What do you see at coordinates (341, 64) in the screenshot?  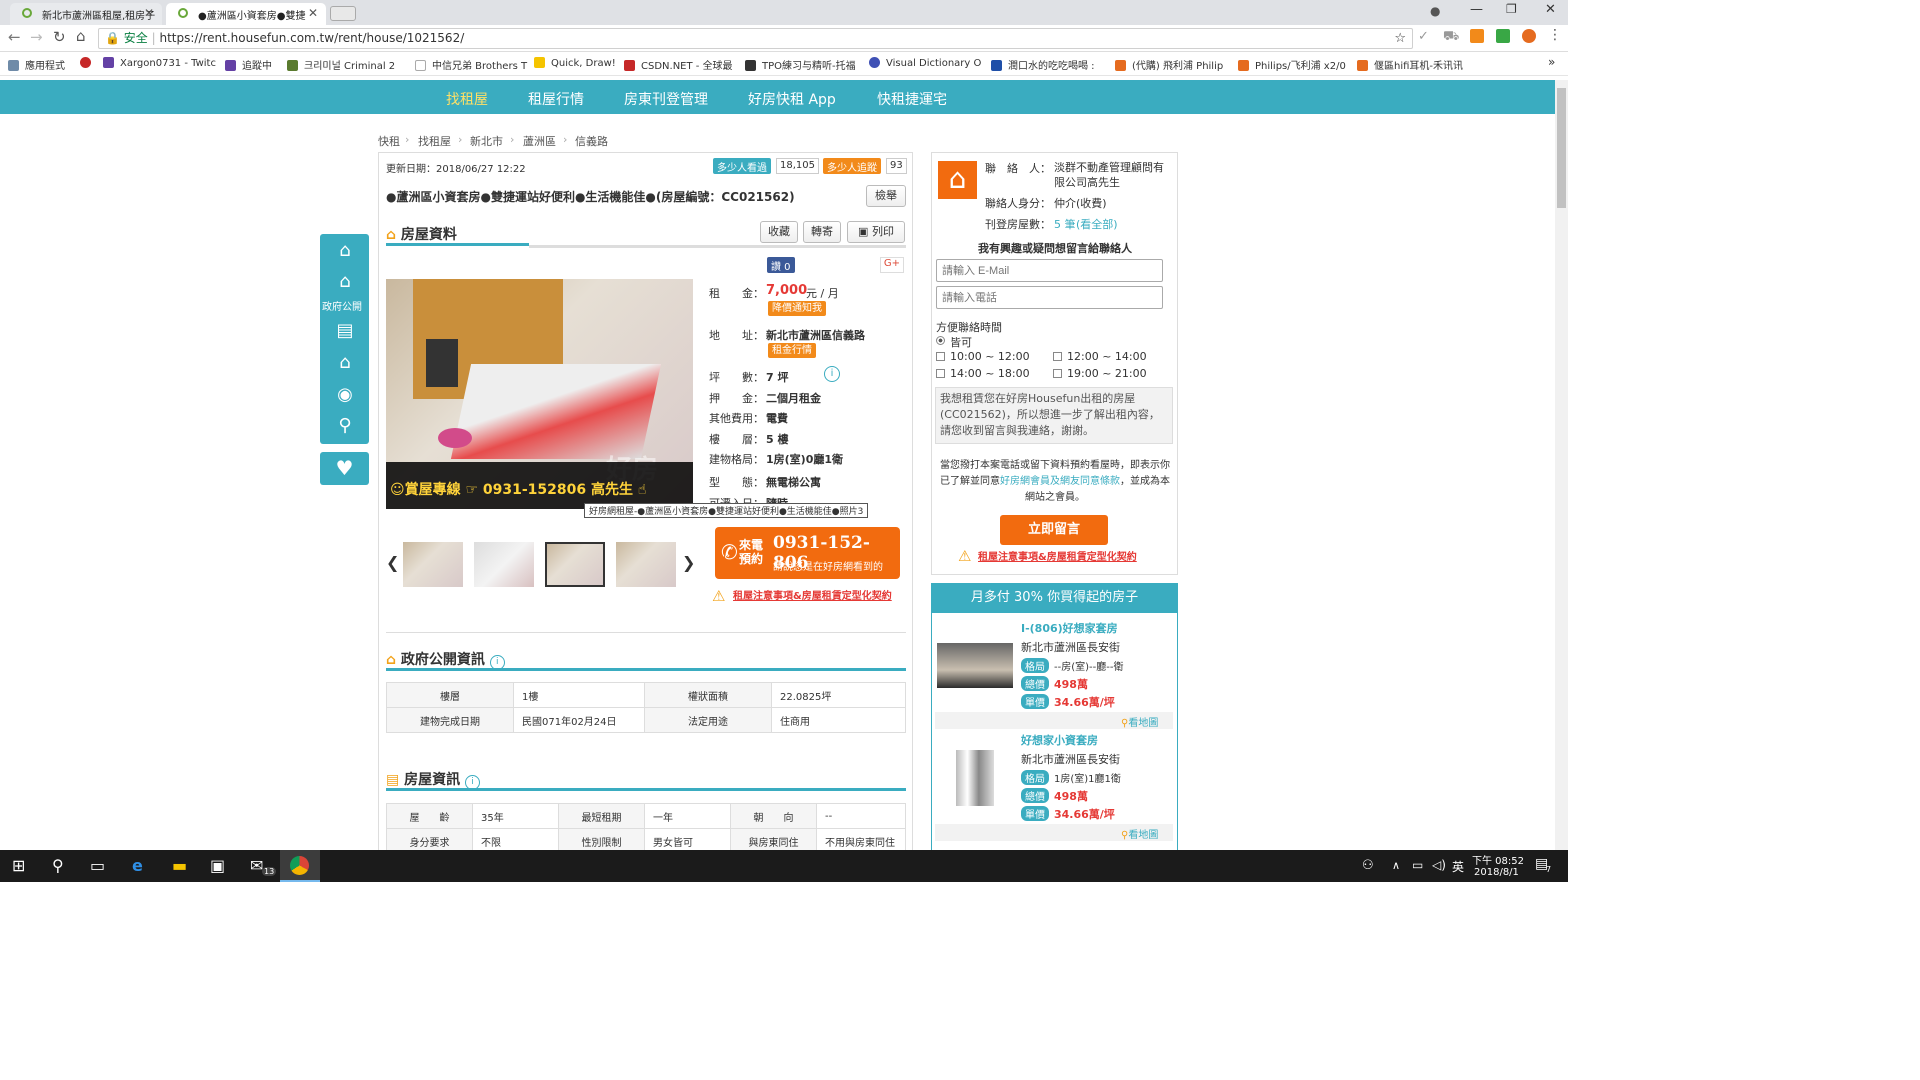 I see `bookmark: 크리미널 Criminal 2` at bounding box center [341, 64].